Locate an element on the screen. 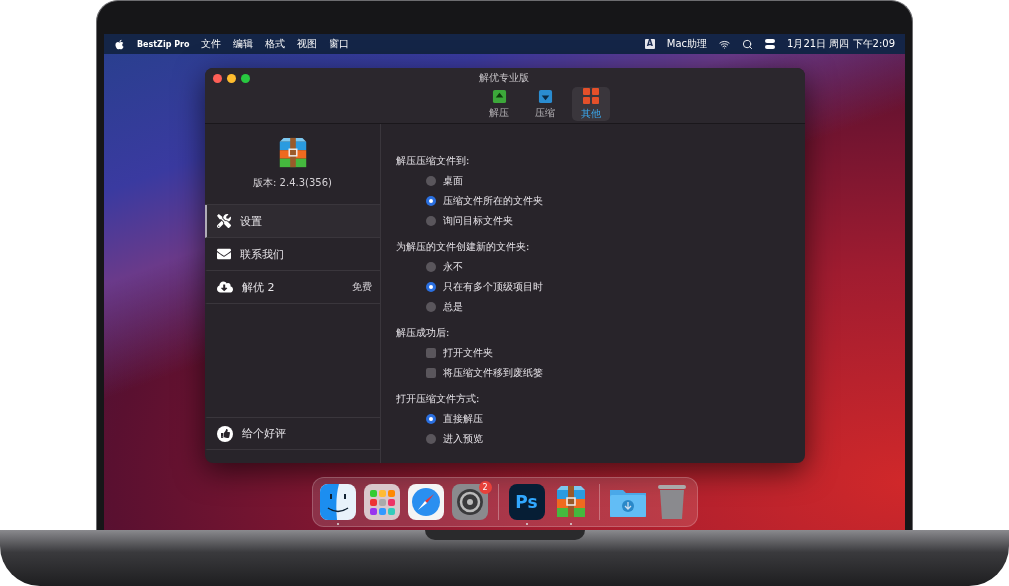  option-label: 进入预览 is located at coordinates (463, 439).